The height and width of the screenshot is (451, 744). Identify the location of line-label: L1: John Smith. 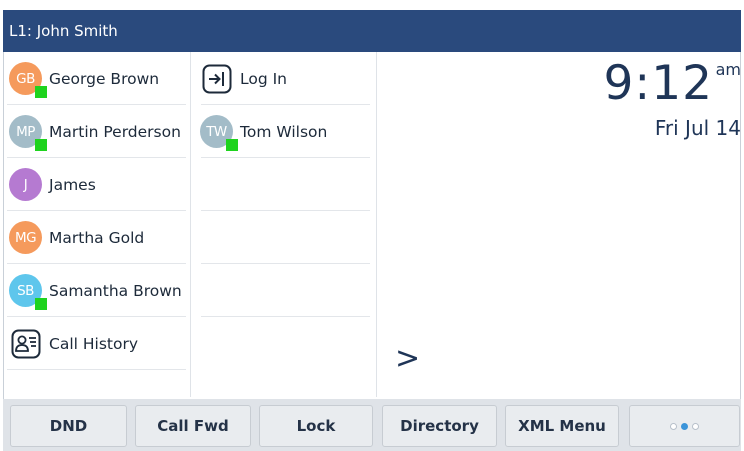
(63, 31).